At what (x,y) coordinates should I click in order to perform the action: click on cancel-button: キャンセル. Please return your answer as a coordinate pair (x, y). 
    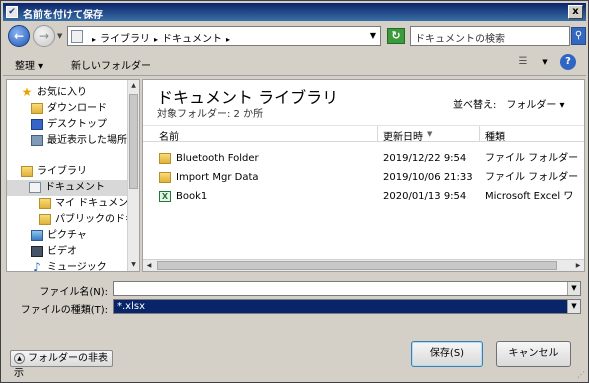
    Looking at the image, I should click on (533, 354).